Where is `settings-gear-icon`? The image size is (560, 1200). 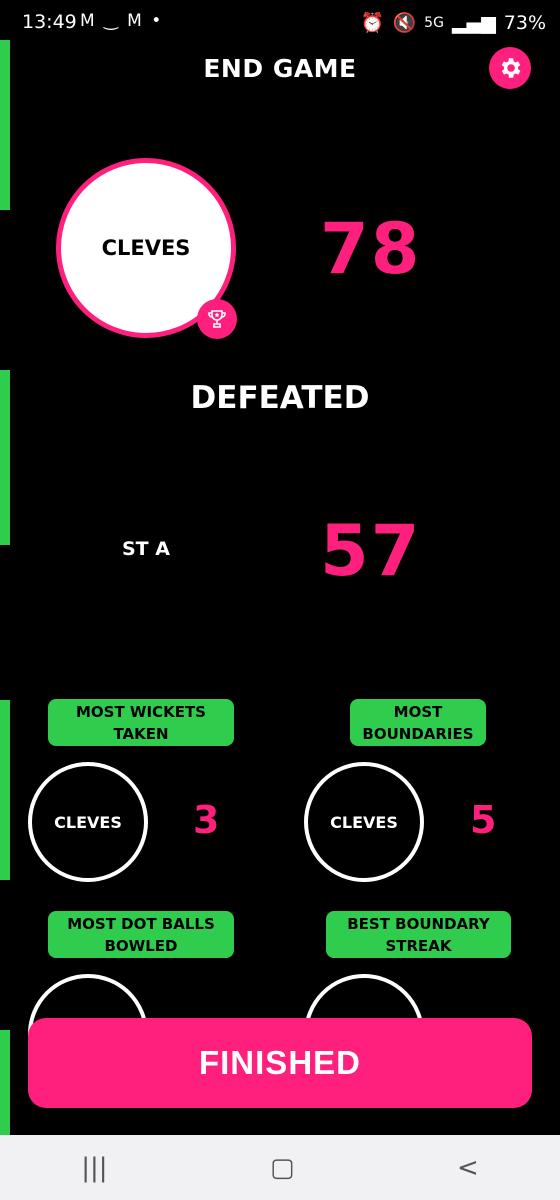
settings-gear-icon is located at coordinates (511, 68).